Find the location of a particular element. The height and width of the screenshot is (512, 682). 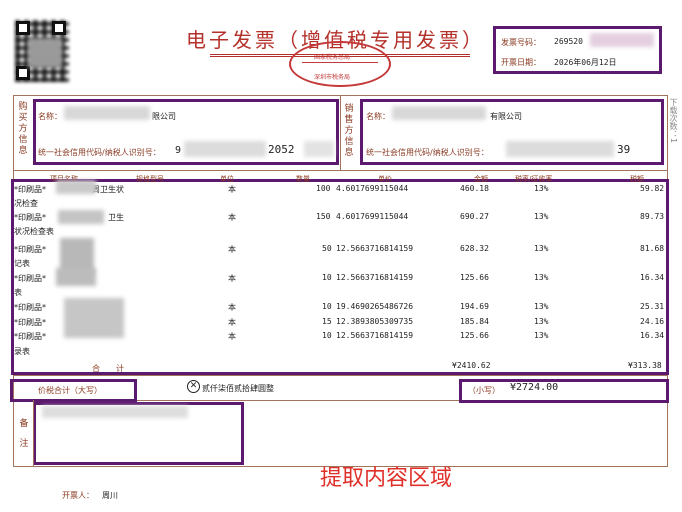

seller-tax-label: 统一社会信用代码/纳税人识别号： is located at coordinates (427, 152).